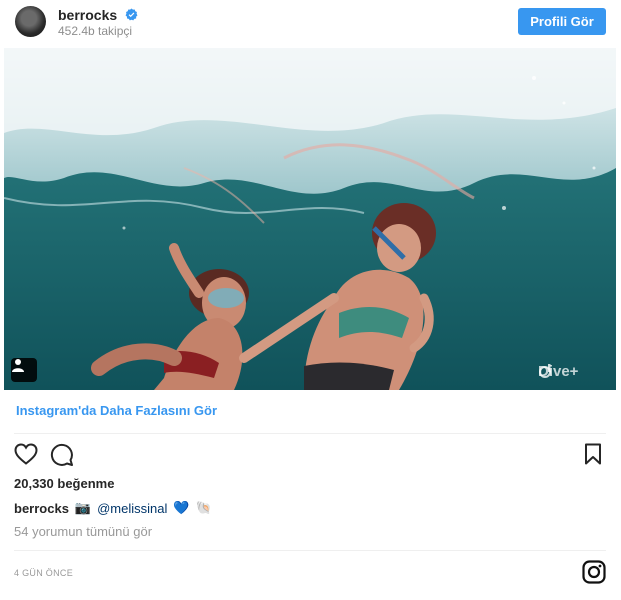 This screenshot has height=600, width=621. I want to click on caption-mention: @melissinal, so click(132, 508).